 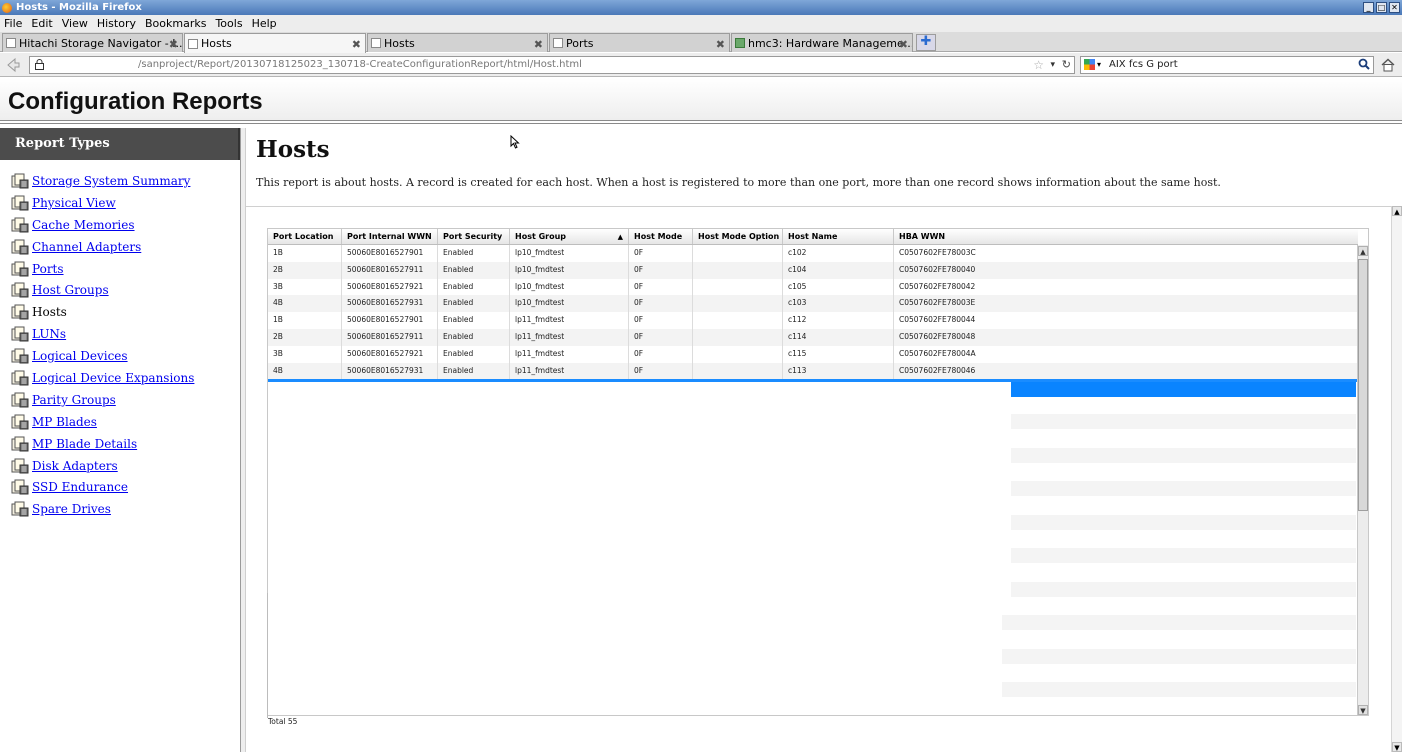 I want to click on back-button, so click(x=13, y=65).